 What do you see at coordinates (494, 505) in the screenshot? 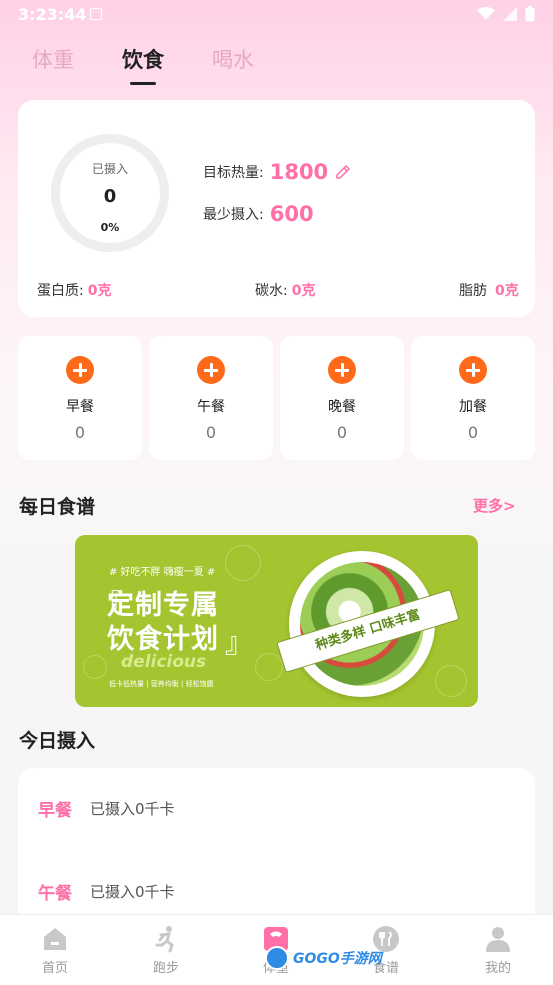
I see `more-recipes-link: 更多>` at bounding box center [494, 505].